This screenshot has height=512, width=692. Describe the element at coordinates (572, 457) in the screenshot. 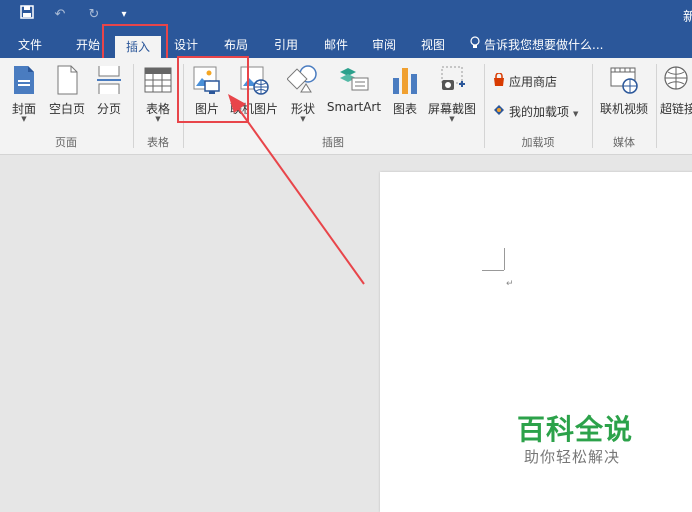

I see `watermark-subtitle: 助你轻松解决` at that location.